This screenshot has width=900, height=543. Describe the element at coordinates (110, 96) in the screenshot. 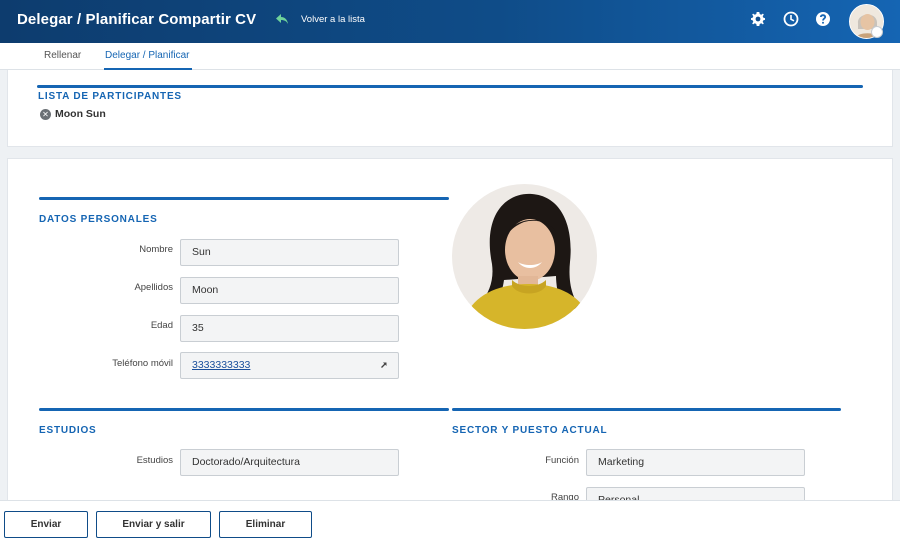

I see `participants-title: LISTA DE PARTICIPANTES` at that location.